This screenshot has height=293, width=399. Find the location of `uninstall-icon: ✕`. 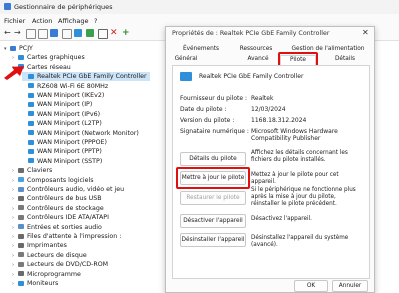

uninstall-icon: ✕ is located at coordinates (114, 33).